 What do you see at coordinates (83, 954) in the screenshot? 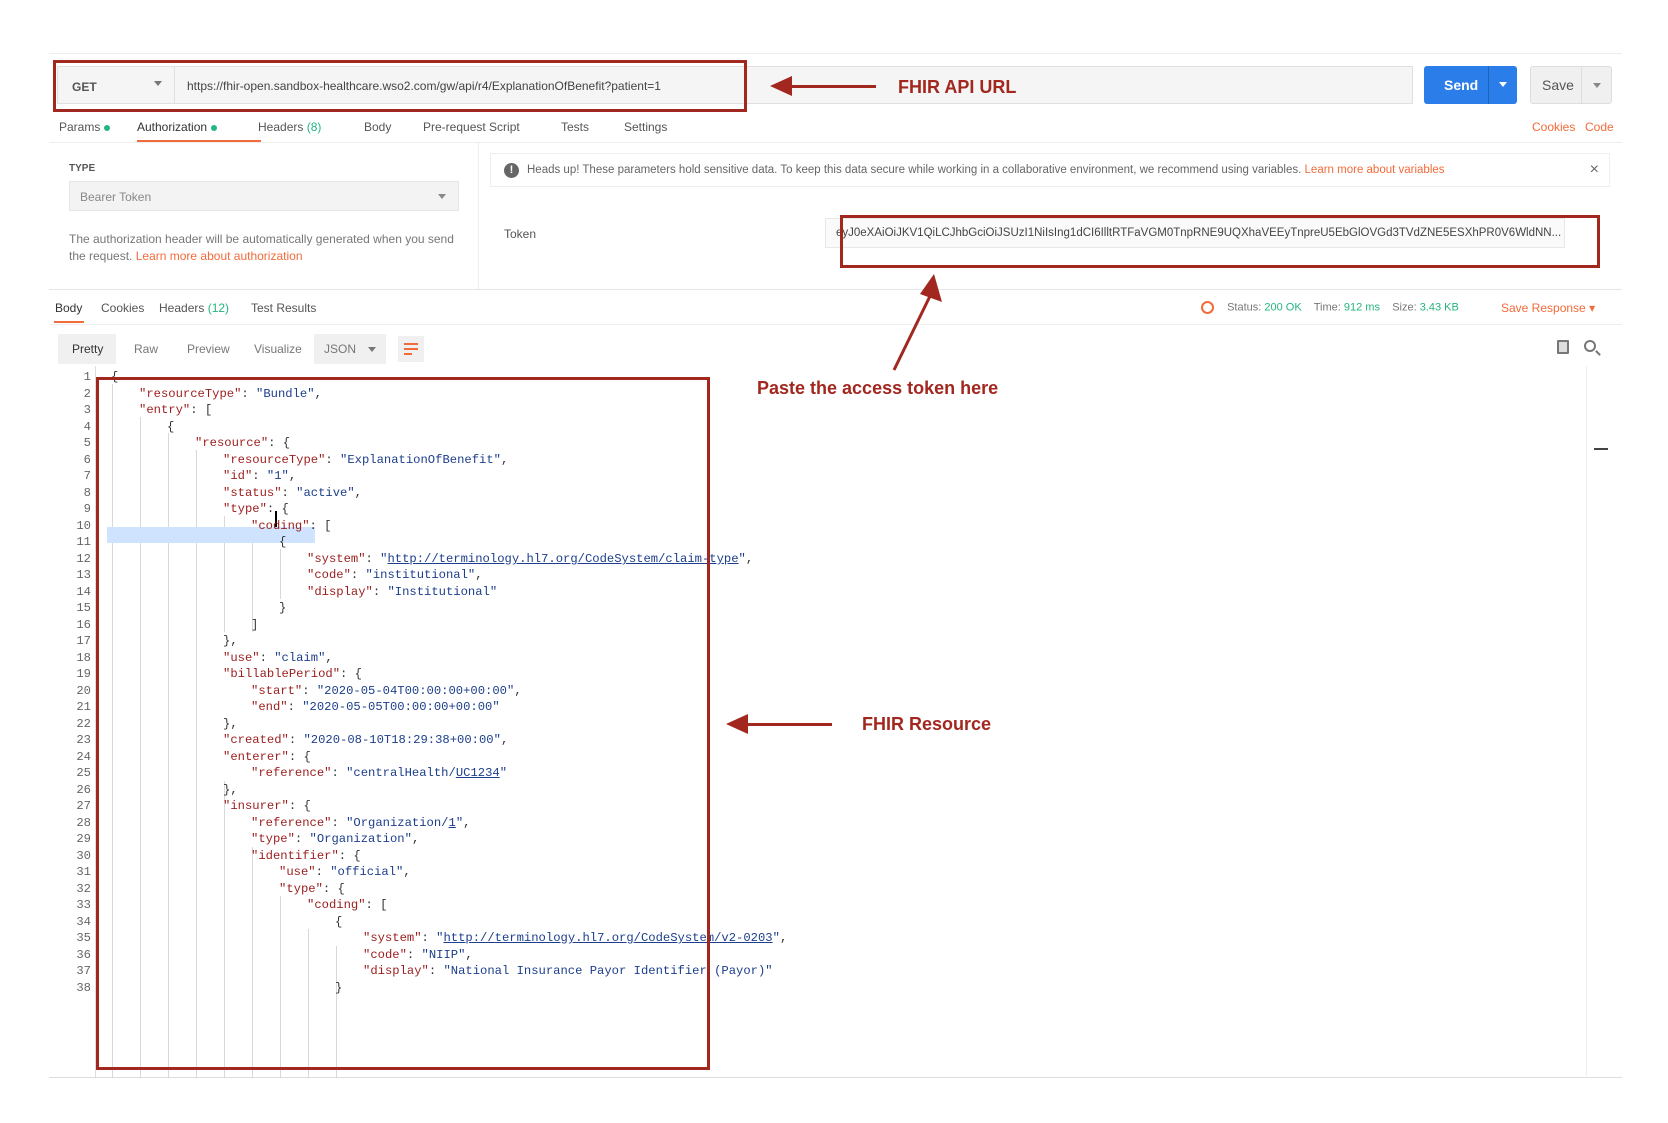
I see `line-number: 36` at bounding box center [83, 954].